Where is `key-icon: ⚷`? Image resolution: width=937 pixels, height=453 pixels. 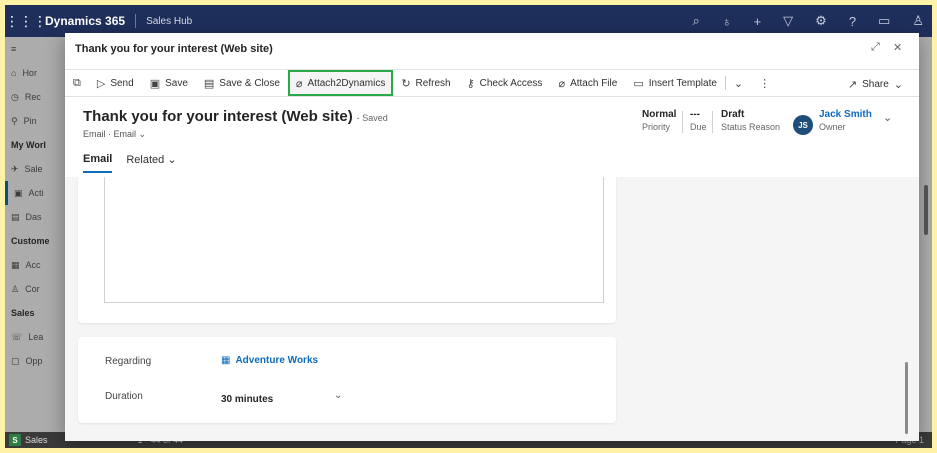 key-icon: ⚷ is located at coordinates (470, 83).